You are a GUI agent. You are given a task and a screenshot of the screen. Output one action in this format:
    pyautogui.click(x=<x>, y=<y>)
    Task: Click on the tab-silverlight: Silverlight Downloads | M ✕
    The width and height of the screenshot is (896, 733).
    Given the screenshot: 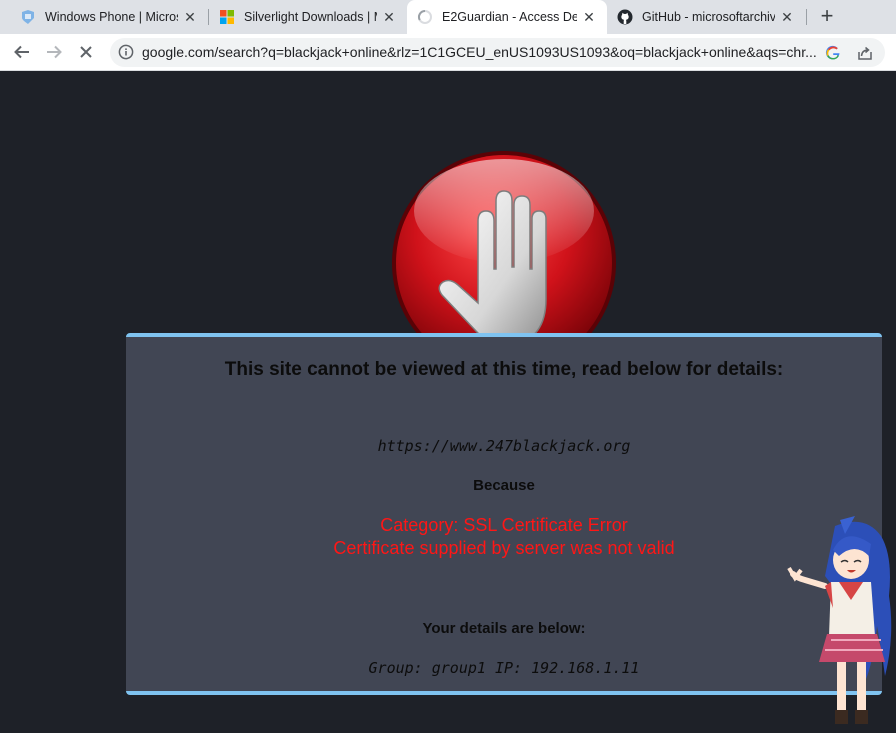 What is the action you would take?
    pyautogui.click(x=308, y=17)
    